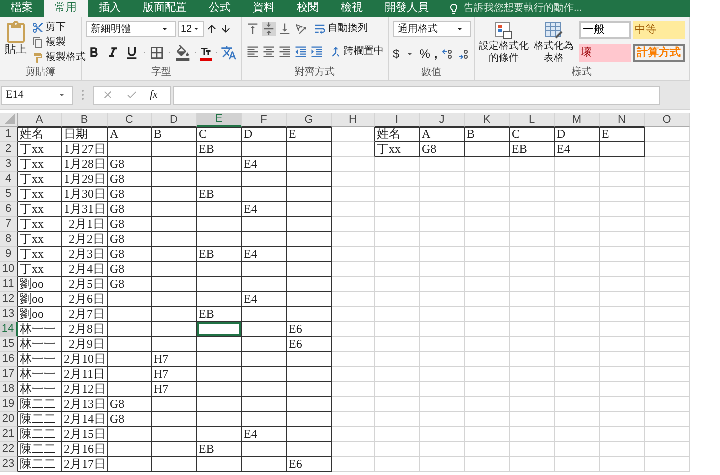 The height and width of the screenshot is (475, 720). What do you see at coordinates (264, 434) in the screenshot?
I see `table-cell: E4` at bounding box center [264, 434].